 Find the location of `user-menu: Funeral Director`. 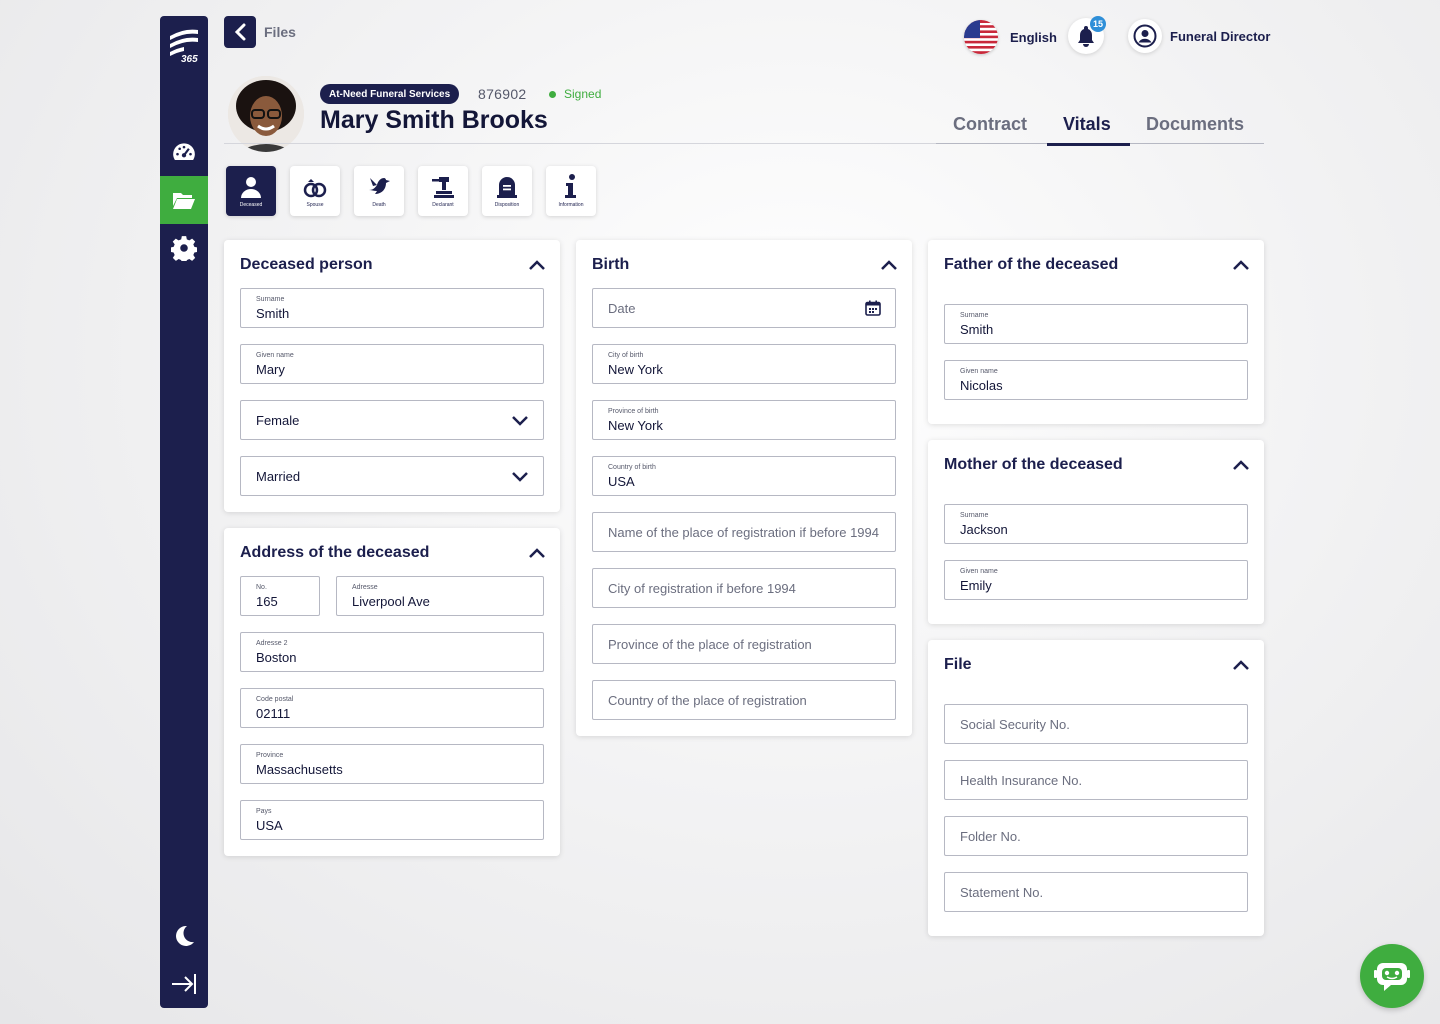

user-menu: Funeral Director is located at coordinates (1199, 36).